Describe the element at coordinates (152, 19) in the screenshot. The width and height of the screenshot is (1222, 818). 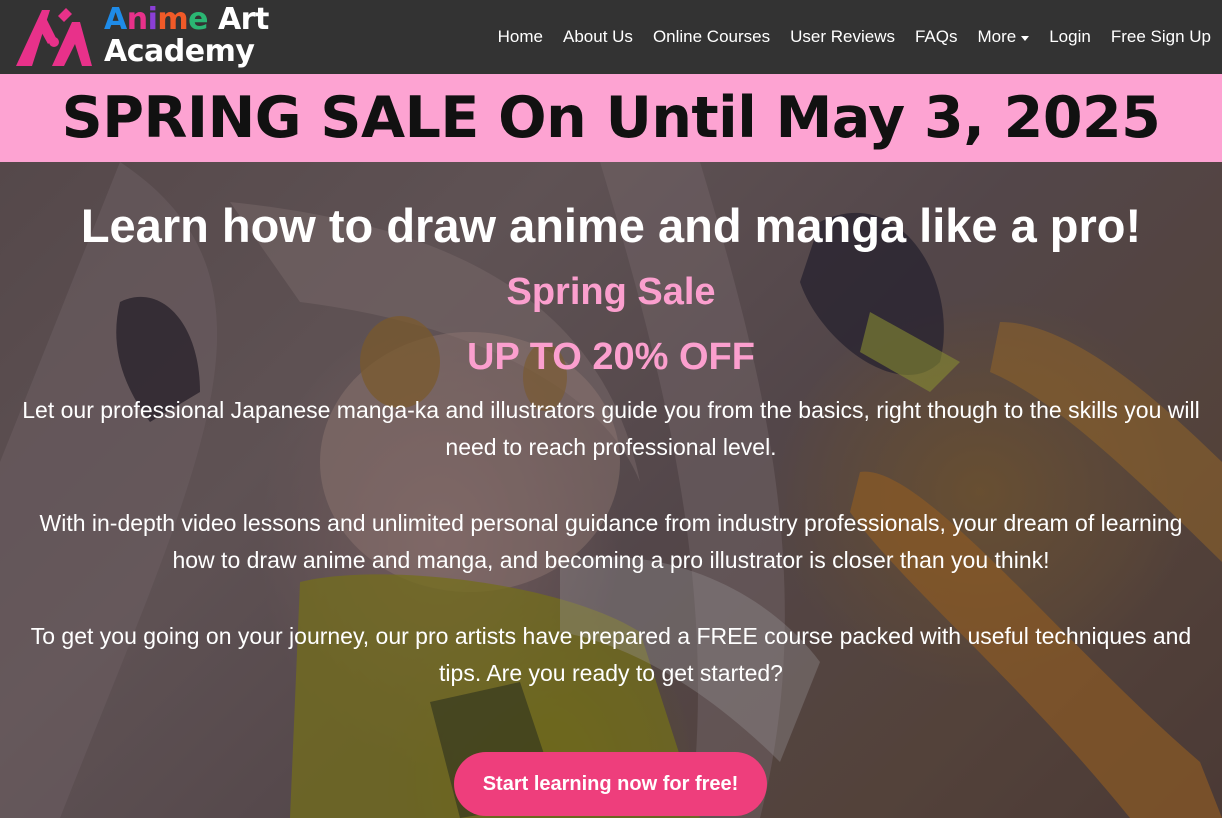
I see `logo-letter: i` at that location.